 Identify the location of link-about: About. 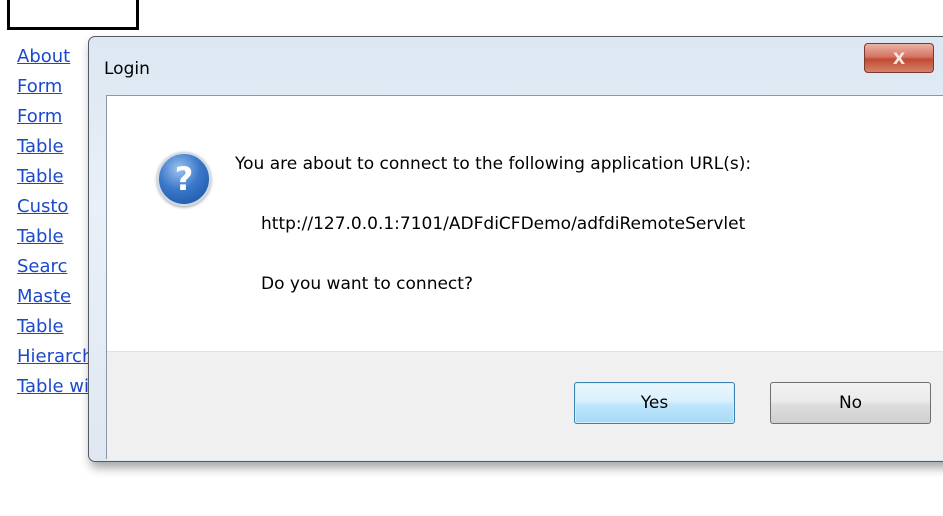
(43, 56).